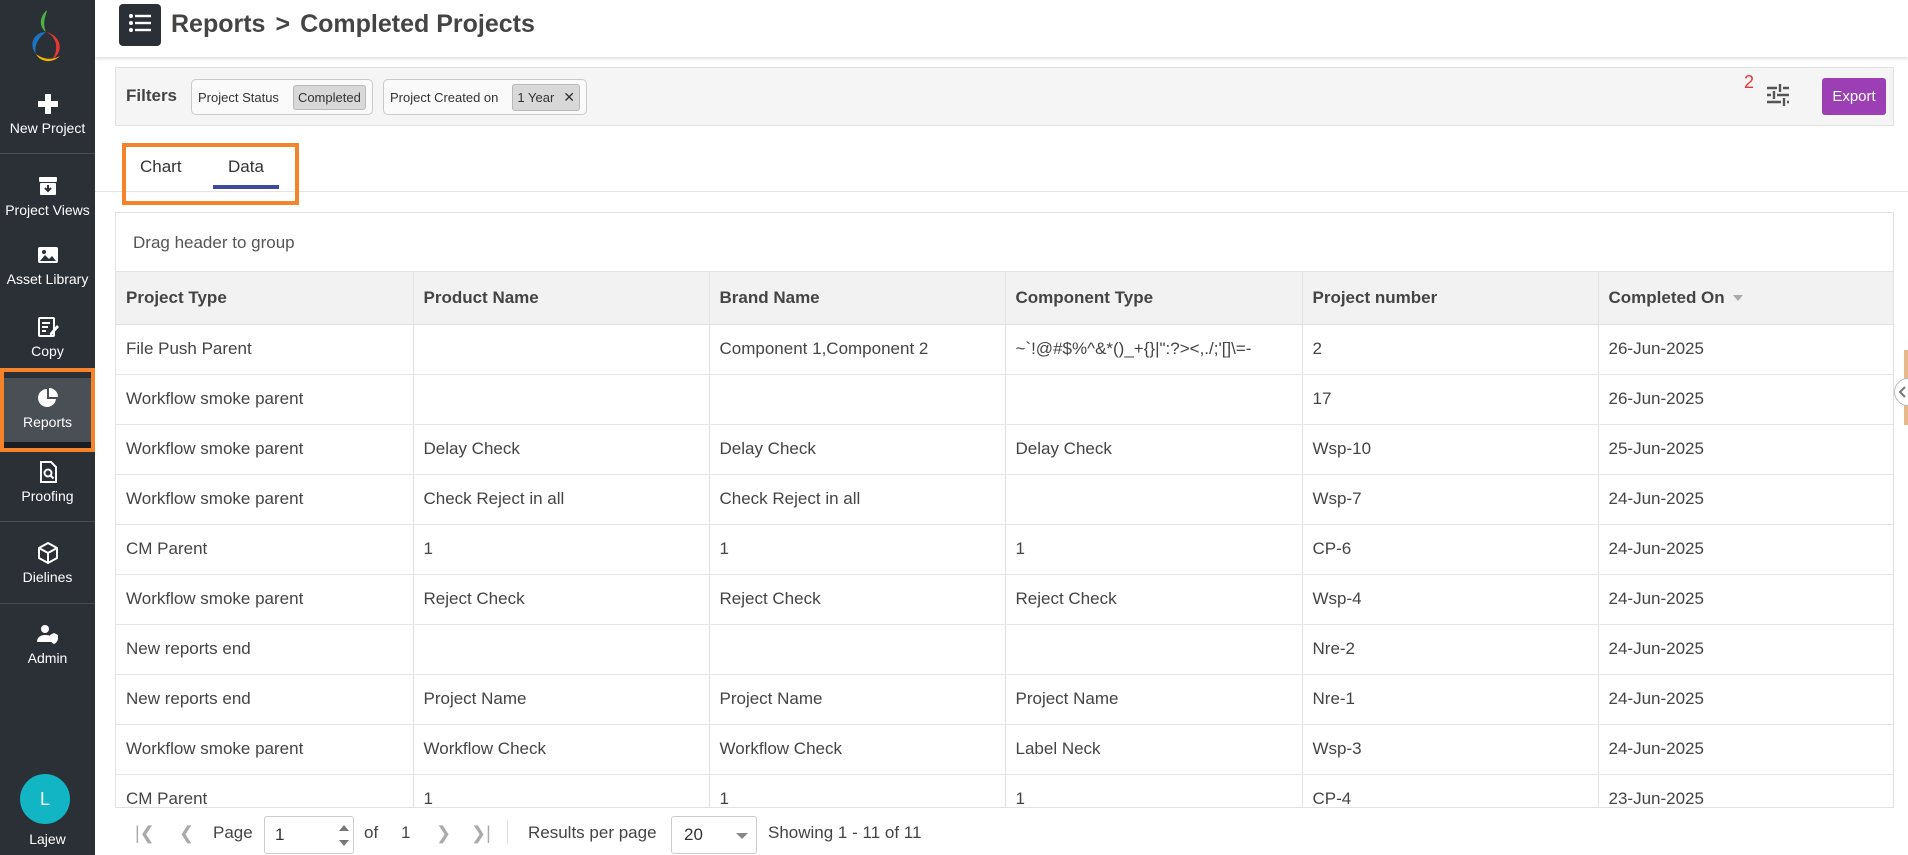  What do you see at coordinates (1154, 699) in the screenshot?
I see `cell-component-type: Project Name` at bounding box center [1154, 699].